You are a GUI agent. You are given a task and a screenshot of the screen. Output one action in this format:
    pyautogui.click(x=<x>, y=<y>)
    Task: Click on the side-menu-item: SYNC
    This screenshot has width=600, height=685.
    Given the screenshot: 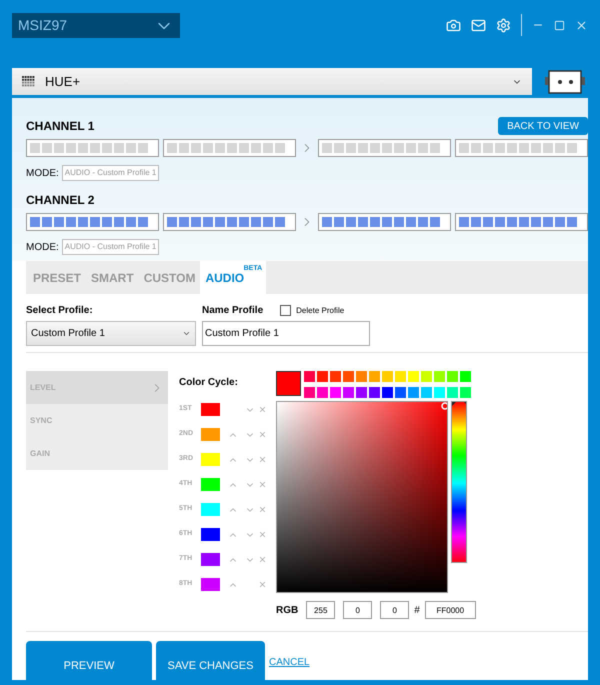 What is the action you would take?
    pyautogui.click(x=97, y=420)
    